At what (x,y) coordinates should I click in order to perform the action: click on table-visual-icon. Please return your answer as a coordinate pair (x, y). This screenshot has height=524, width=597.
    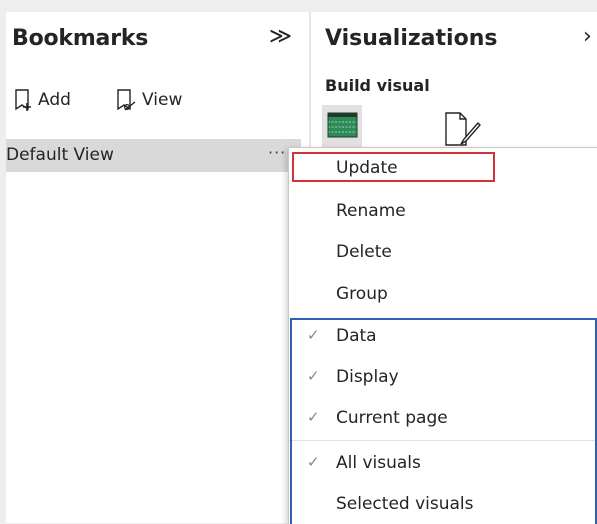
    Looking at the image, I should click on (342, 125).